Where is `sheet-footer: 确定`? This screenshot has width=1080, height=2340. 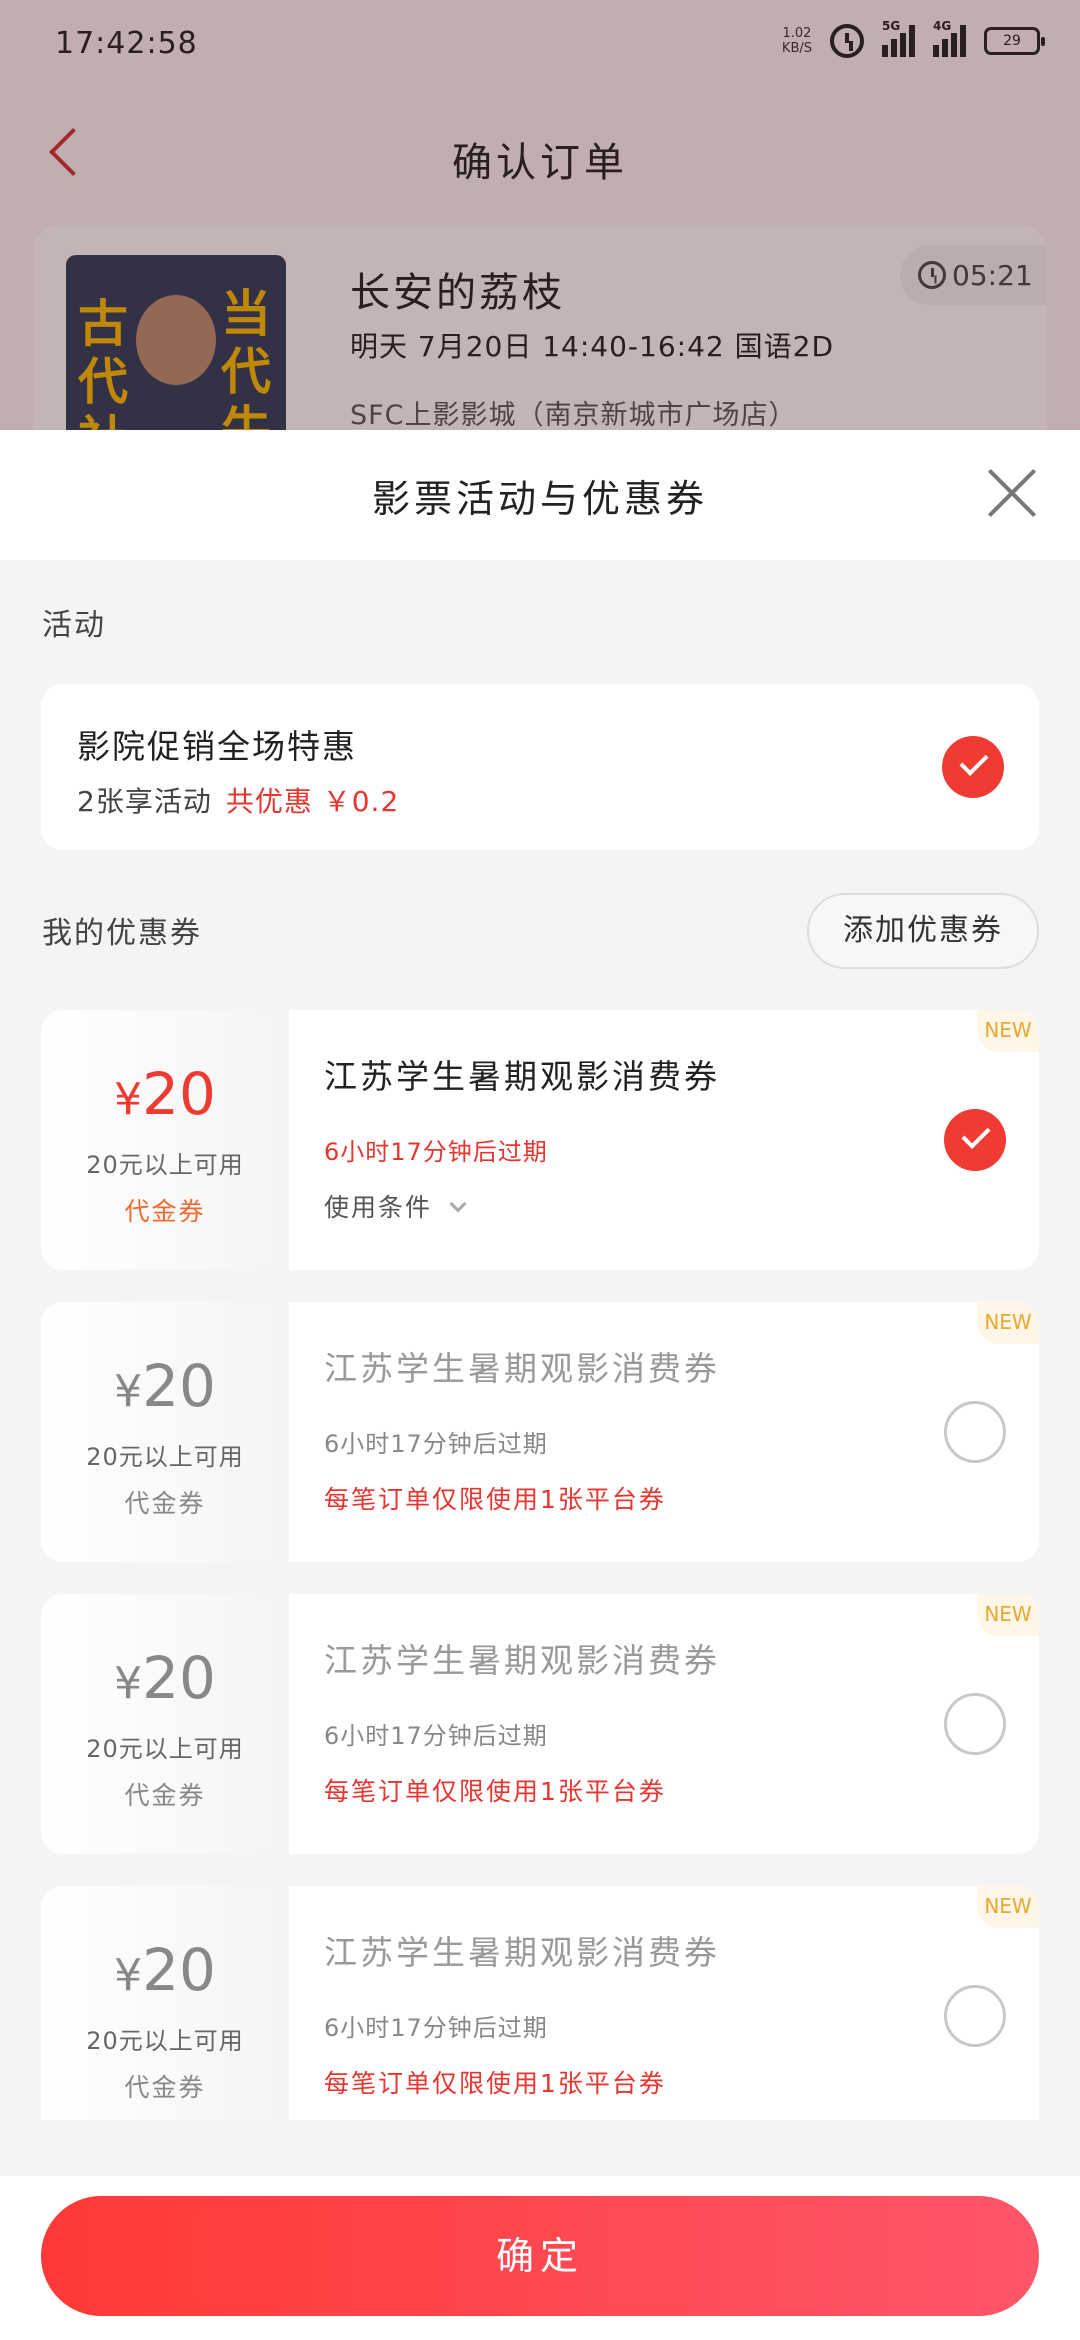
sheet-footer: 确定 is located at coordinates (540, 2258).